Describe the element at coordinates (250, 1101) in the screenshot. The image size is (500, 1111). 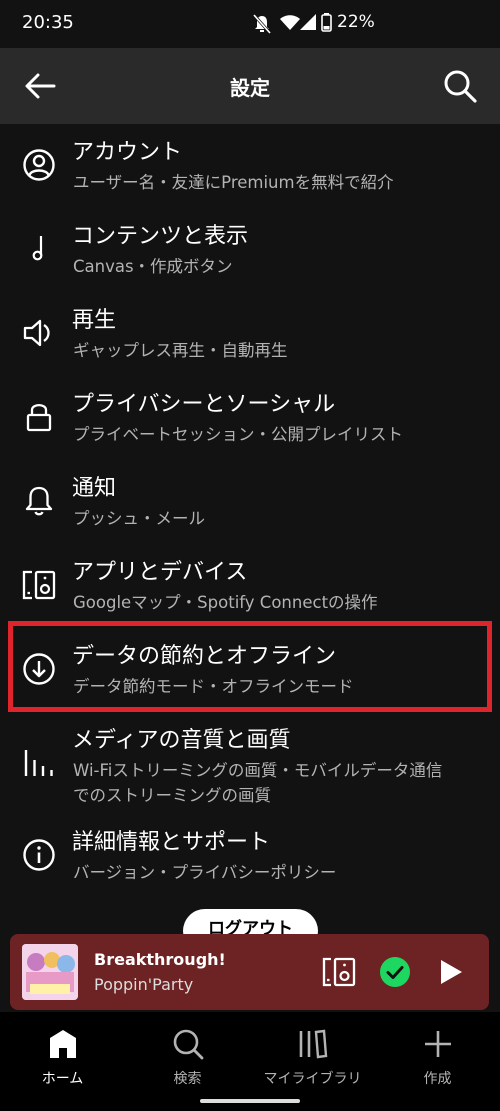
I see `home-indicator` at that location.